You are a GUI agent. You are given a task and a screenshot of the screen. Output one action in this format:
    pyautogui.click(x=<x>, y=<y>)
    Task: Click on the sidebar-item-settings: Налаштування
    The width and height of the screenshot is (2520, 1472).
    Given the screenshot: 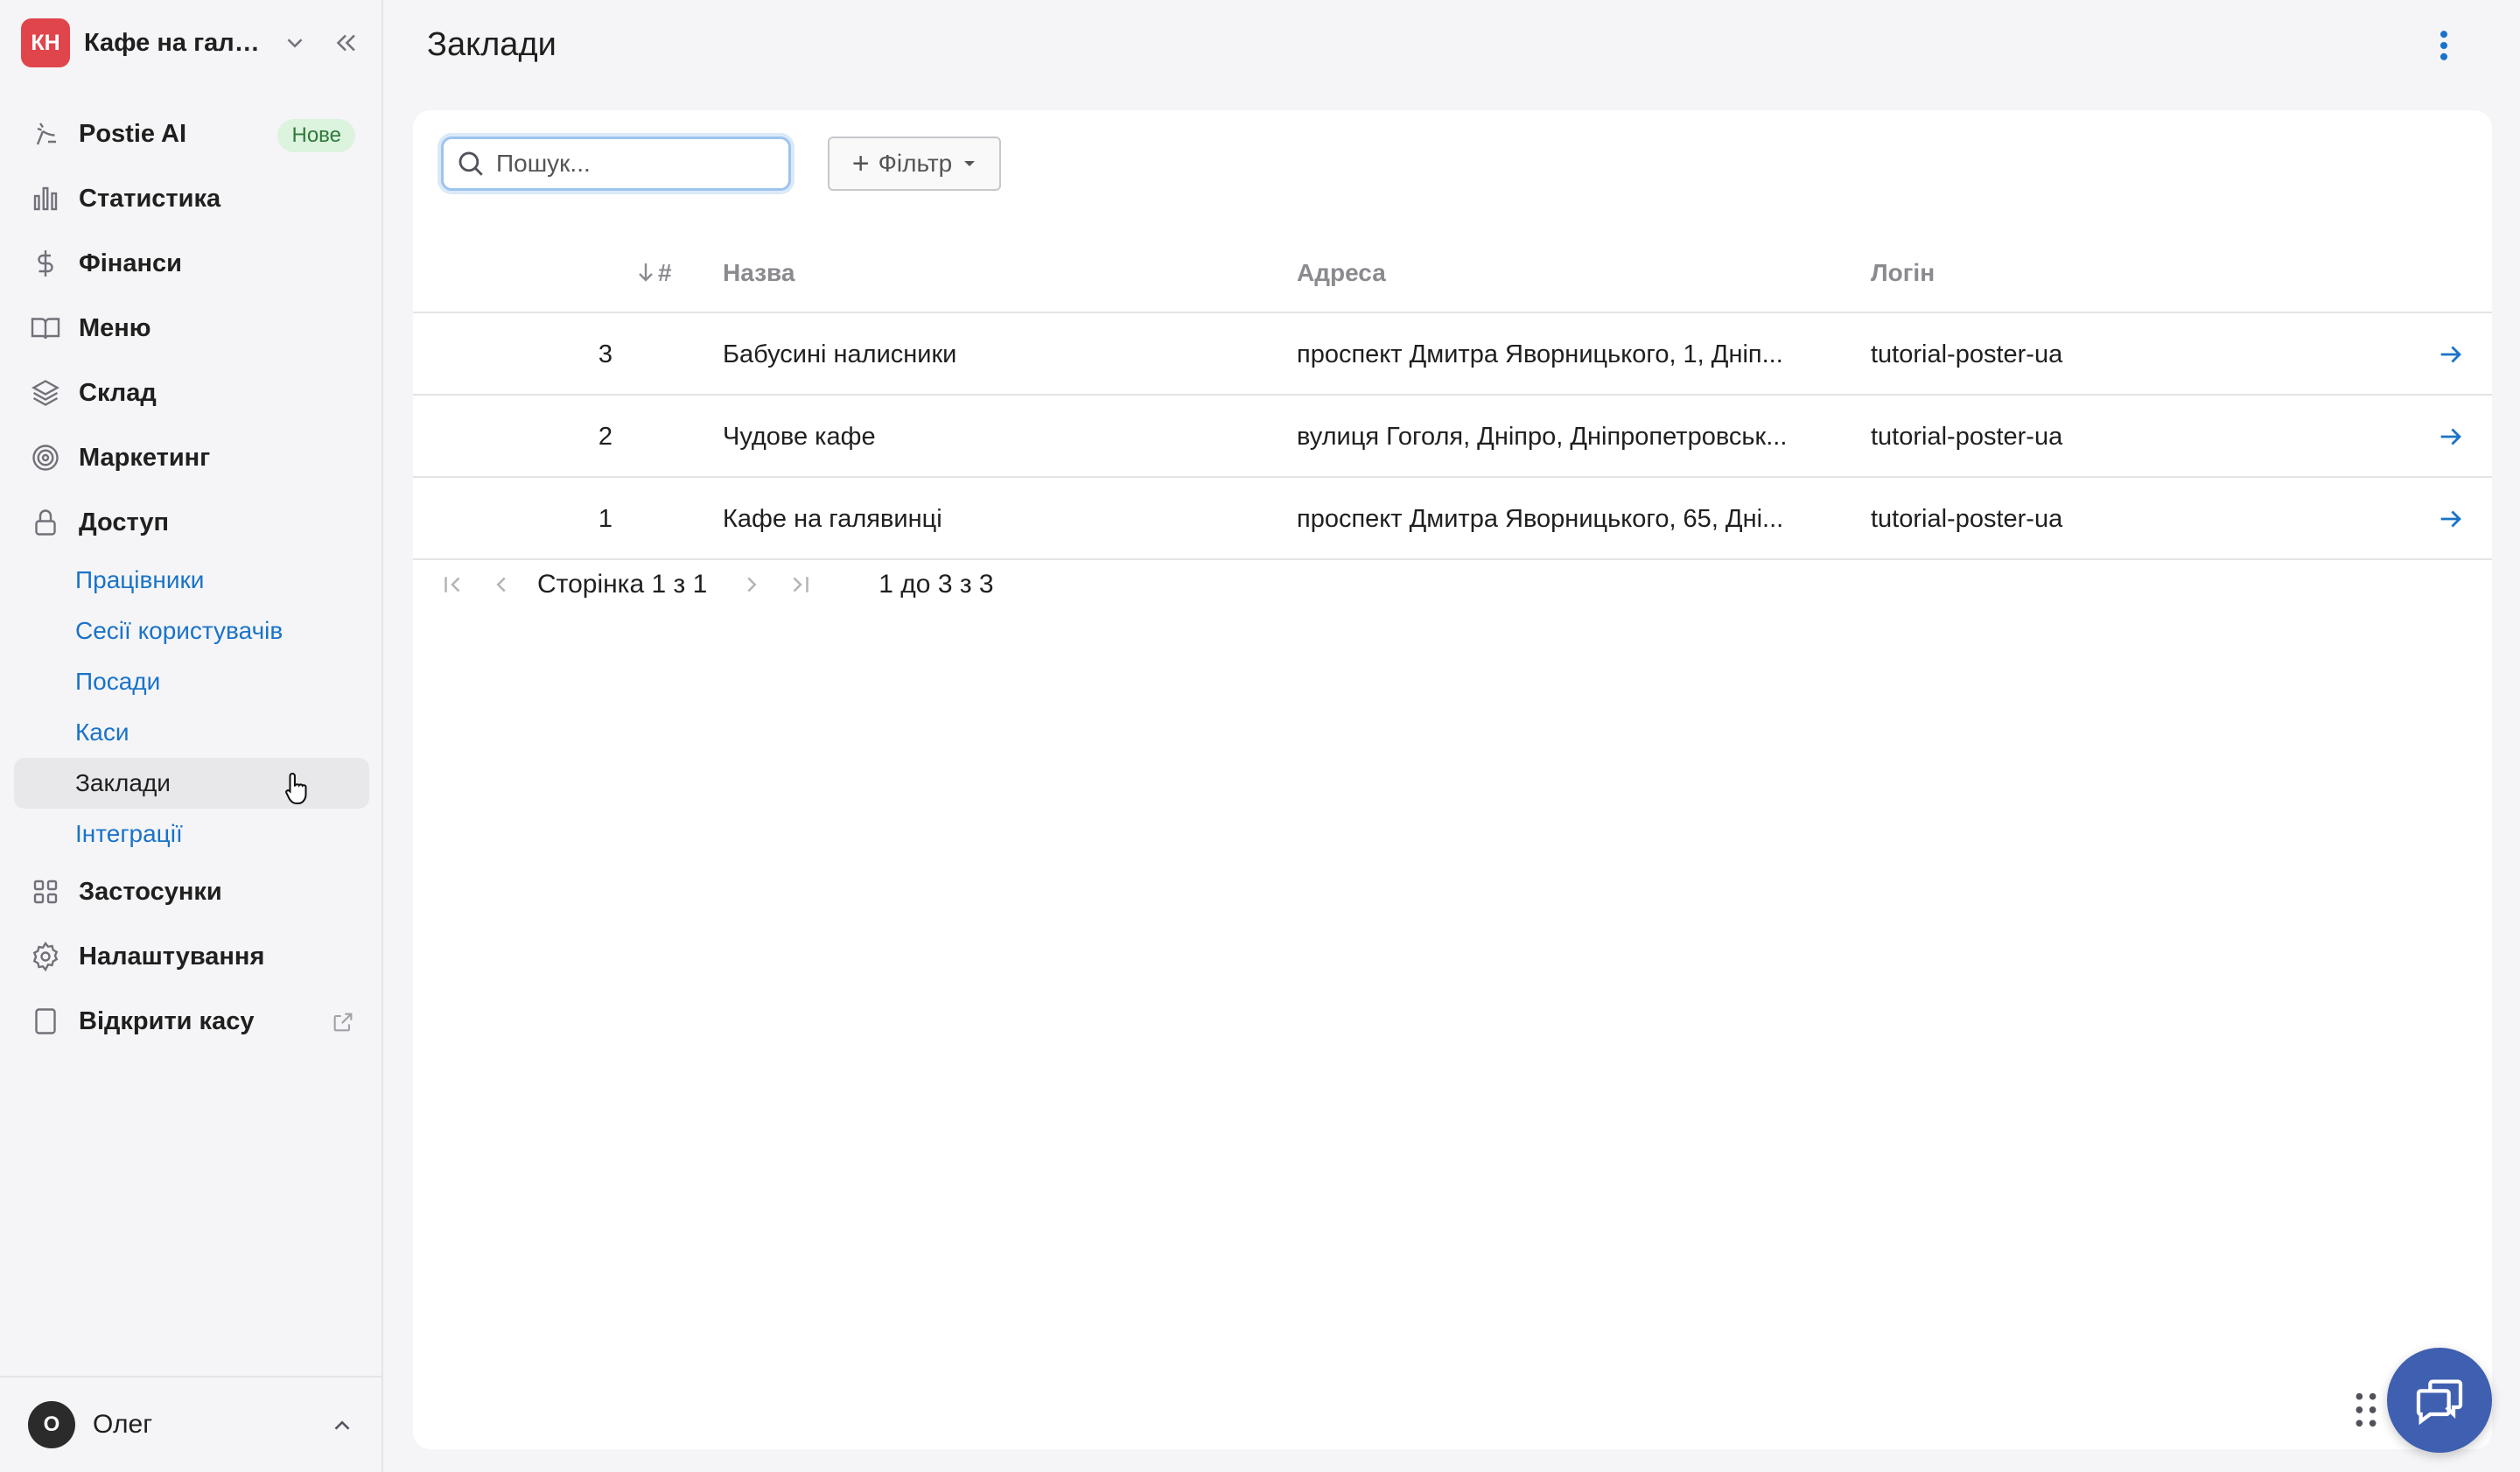 What is the action you would take?
    pyautogui.click(x=191, y=957)
    